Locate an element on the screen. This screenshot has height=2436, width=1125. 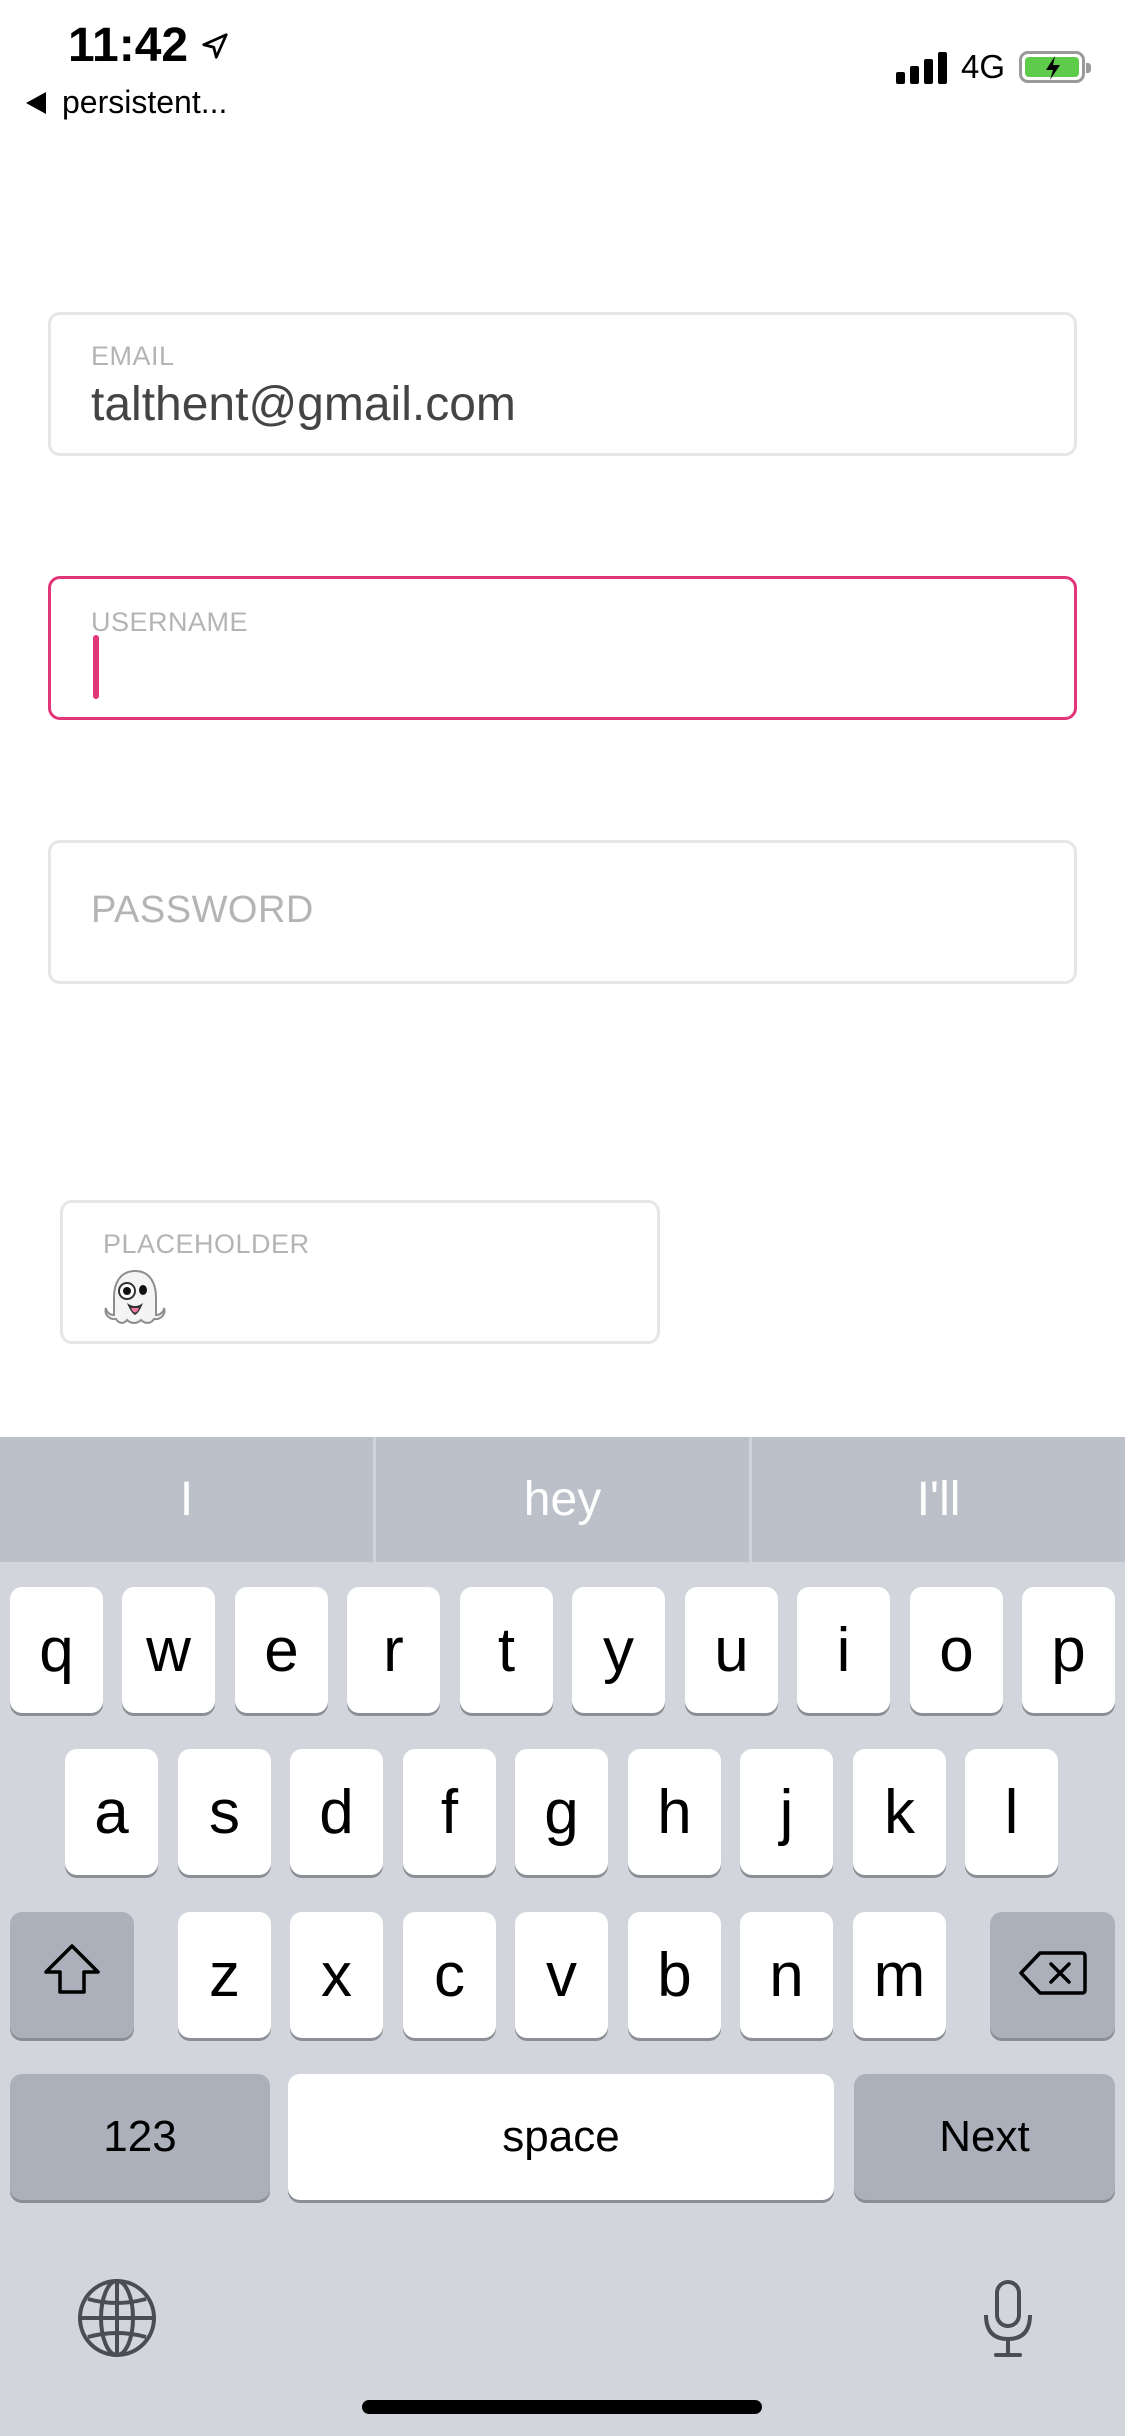
suggestion-2: hey is located at coordinates (564, 1499).